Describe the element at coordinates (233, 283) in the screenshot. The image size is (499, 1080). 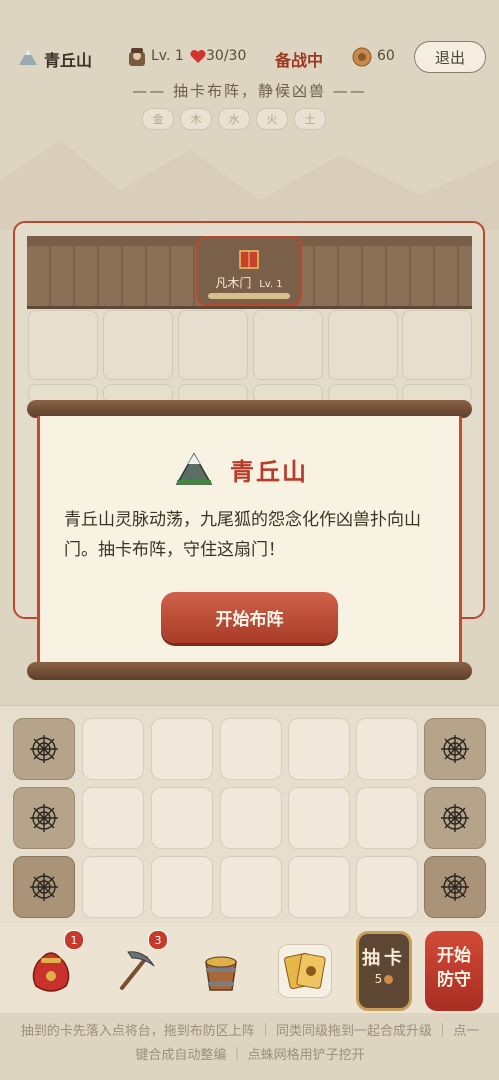
I see `gate-name: 凡木门` at that location.